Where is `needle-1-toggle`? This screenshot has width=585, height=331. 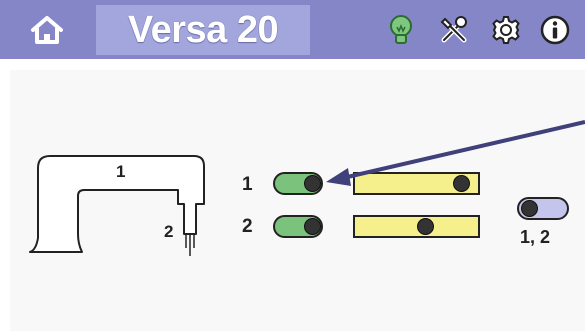 needle-1-toggle is located at coordinates (298, 183).